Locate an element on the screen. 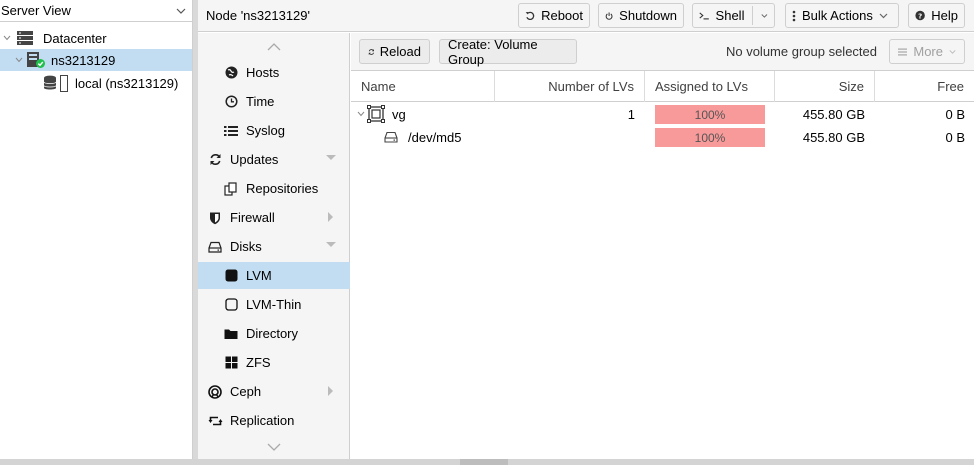  nav-label: Hosts is located at coordinates (263, 72).